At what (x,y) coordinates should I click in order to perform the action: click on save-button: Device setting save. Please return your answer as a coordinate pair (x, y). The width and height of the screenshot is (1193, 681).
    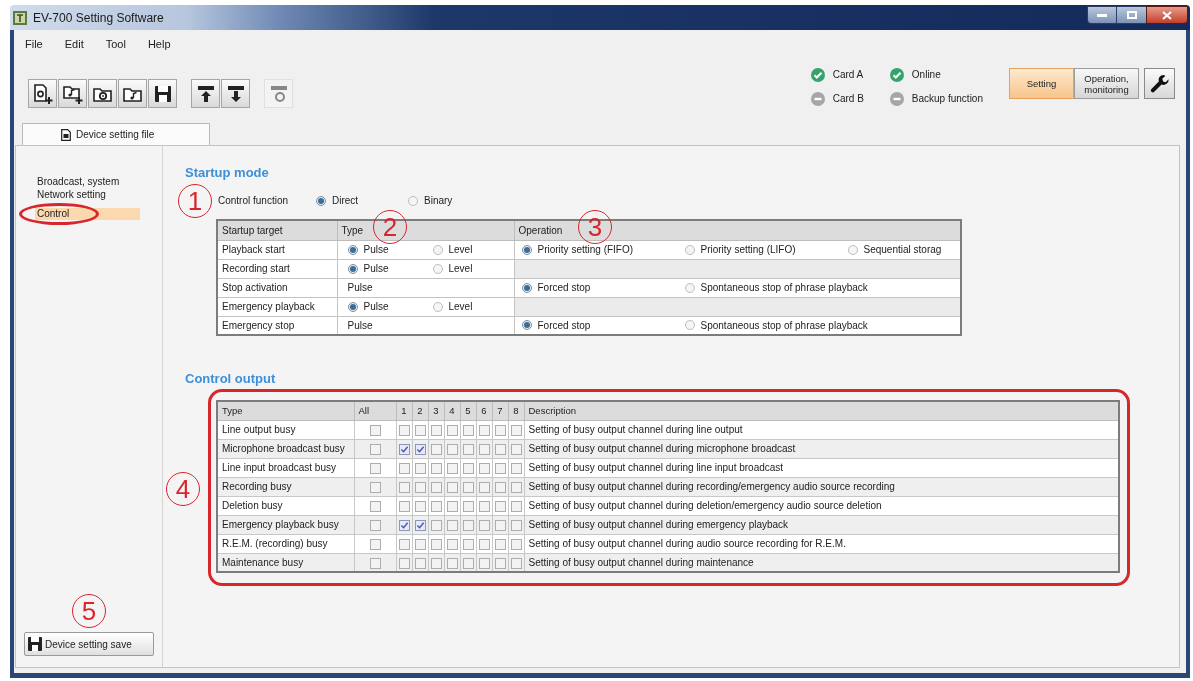
    Looking at the image, I should click on (89, 644).